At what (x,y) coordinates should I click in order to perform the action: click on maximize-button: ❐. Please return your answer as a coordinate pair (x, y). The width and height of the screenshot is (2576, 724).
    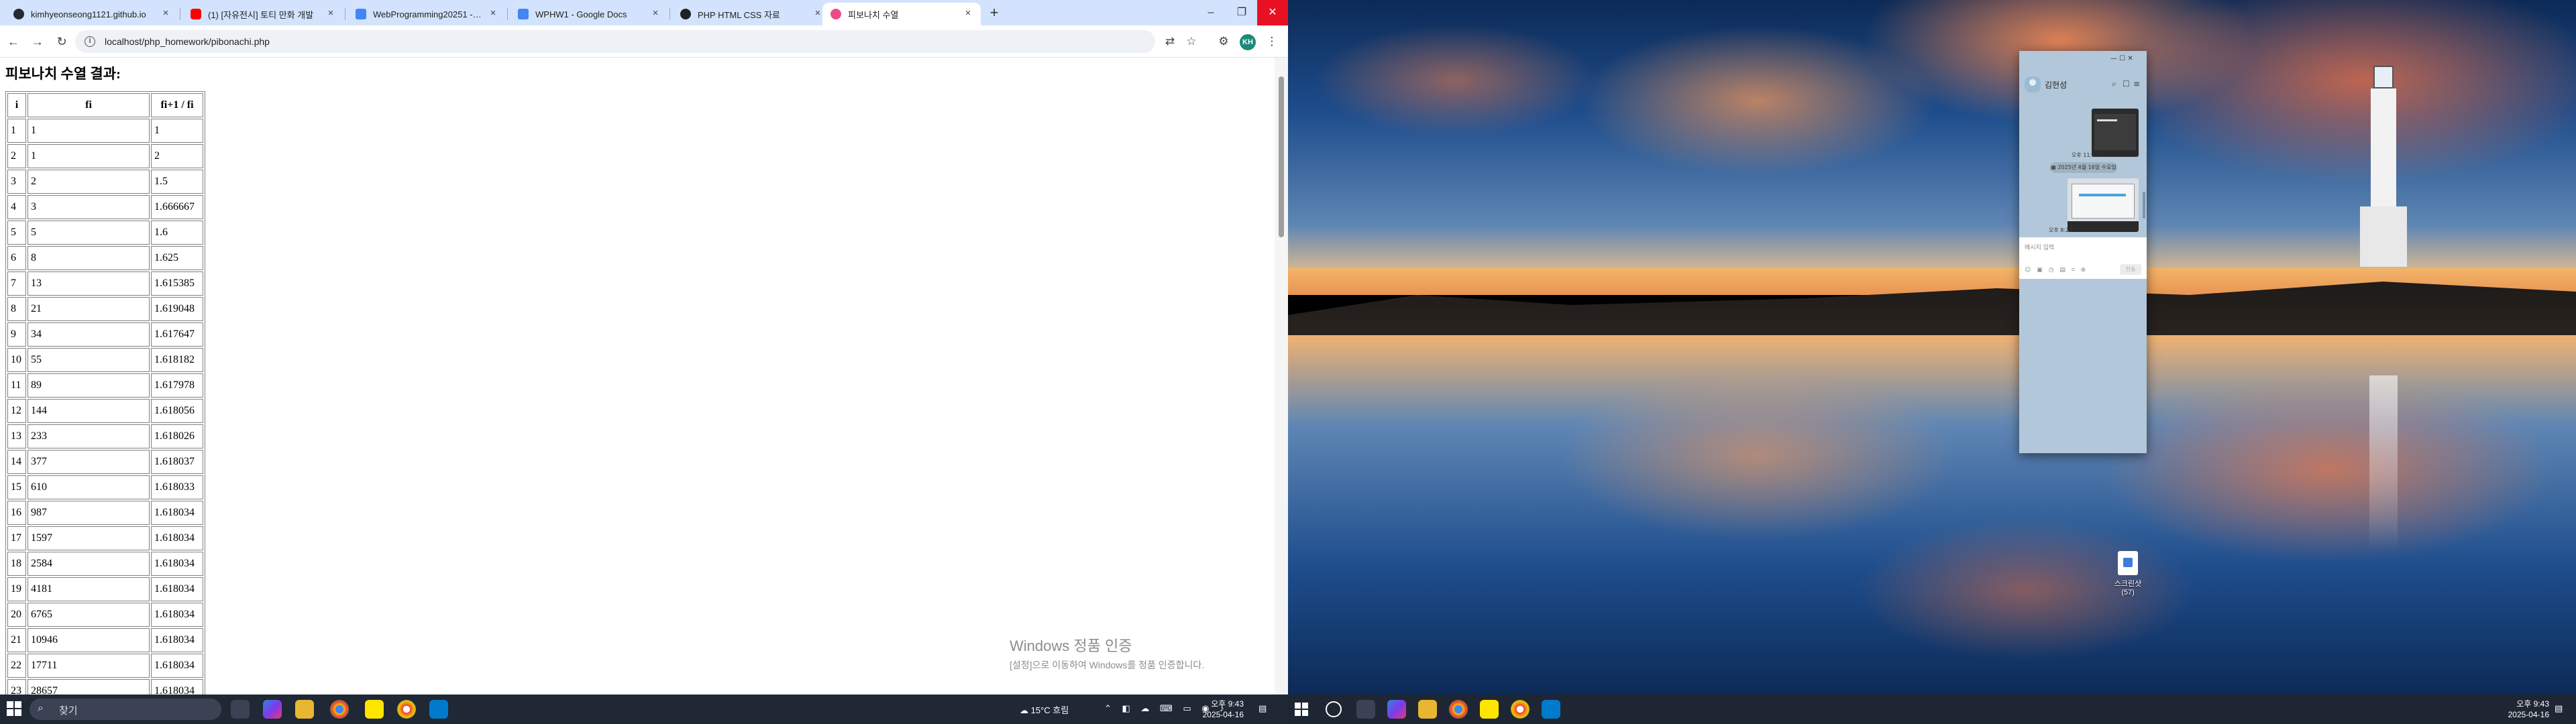
    Looking at the image, I should click on (1241, 13).